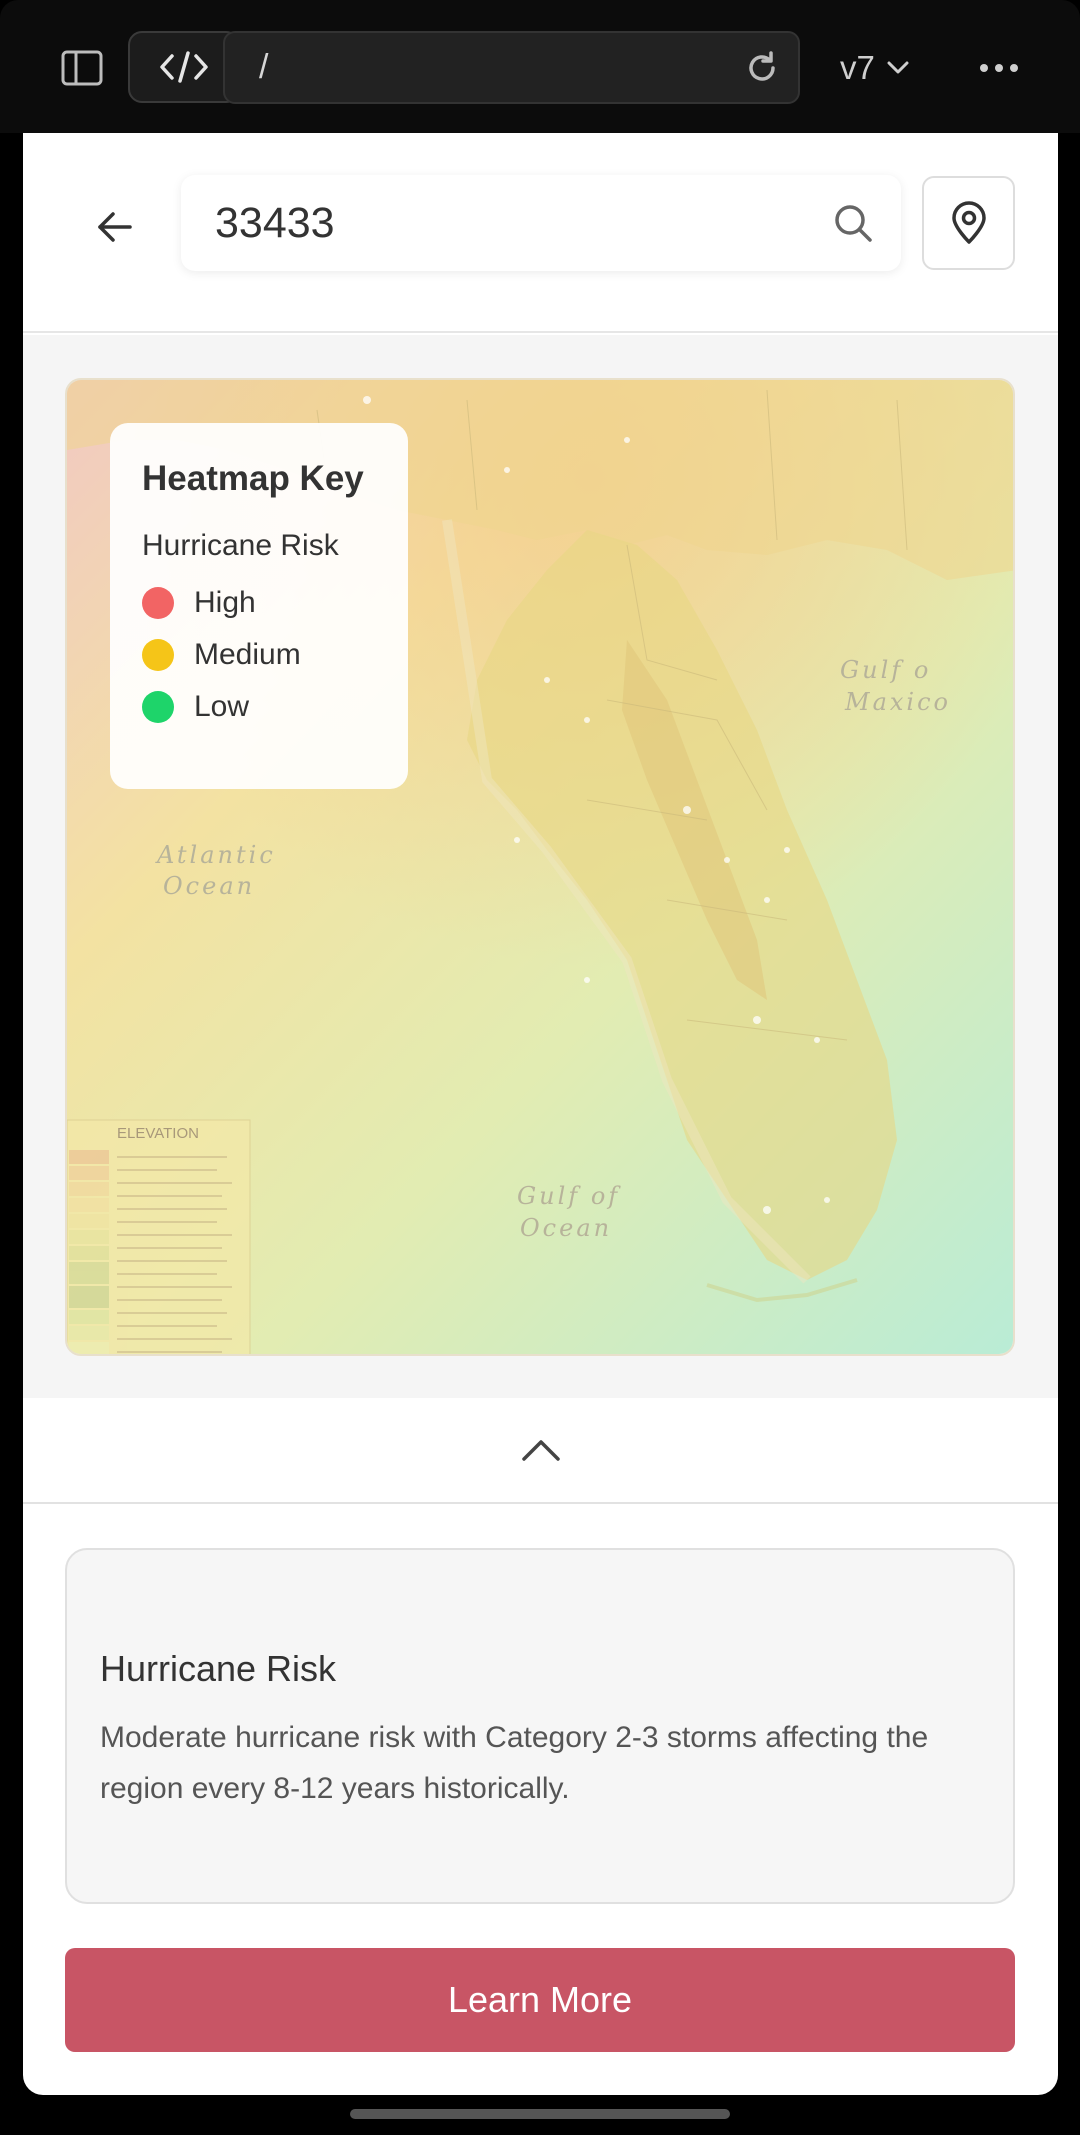  Describe the element at coordinates (209, 886) in the screenshot. I see `map-label-atlantic-2: Ocean` at that location.